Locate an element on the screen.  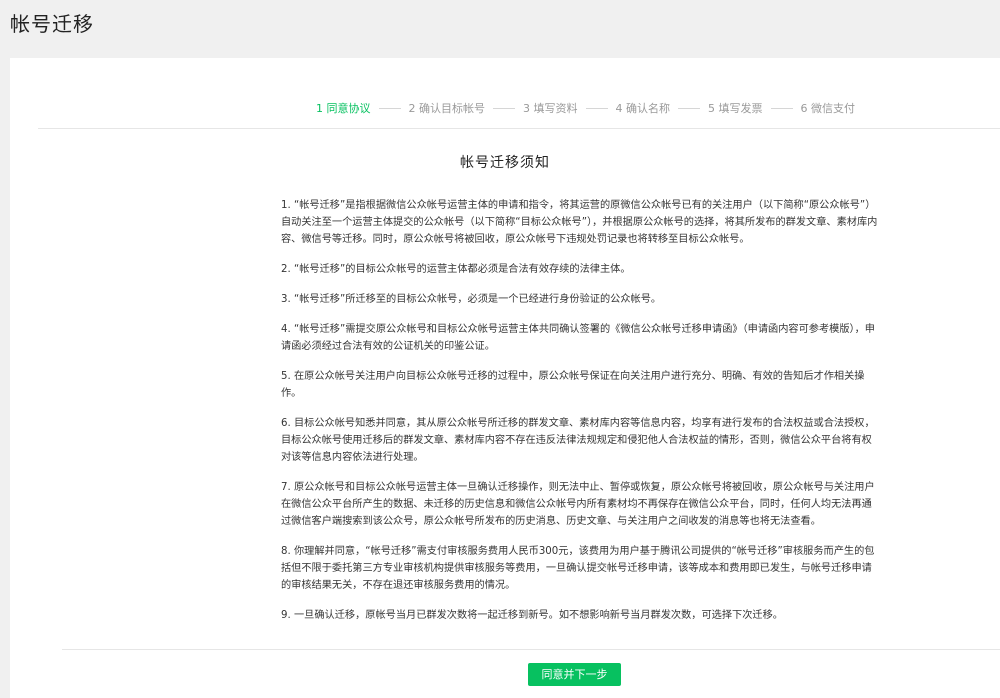
agree-next-button: 同意并下一步 is located at coordinates (574, 674).